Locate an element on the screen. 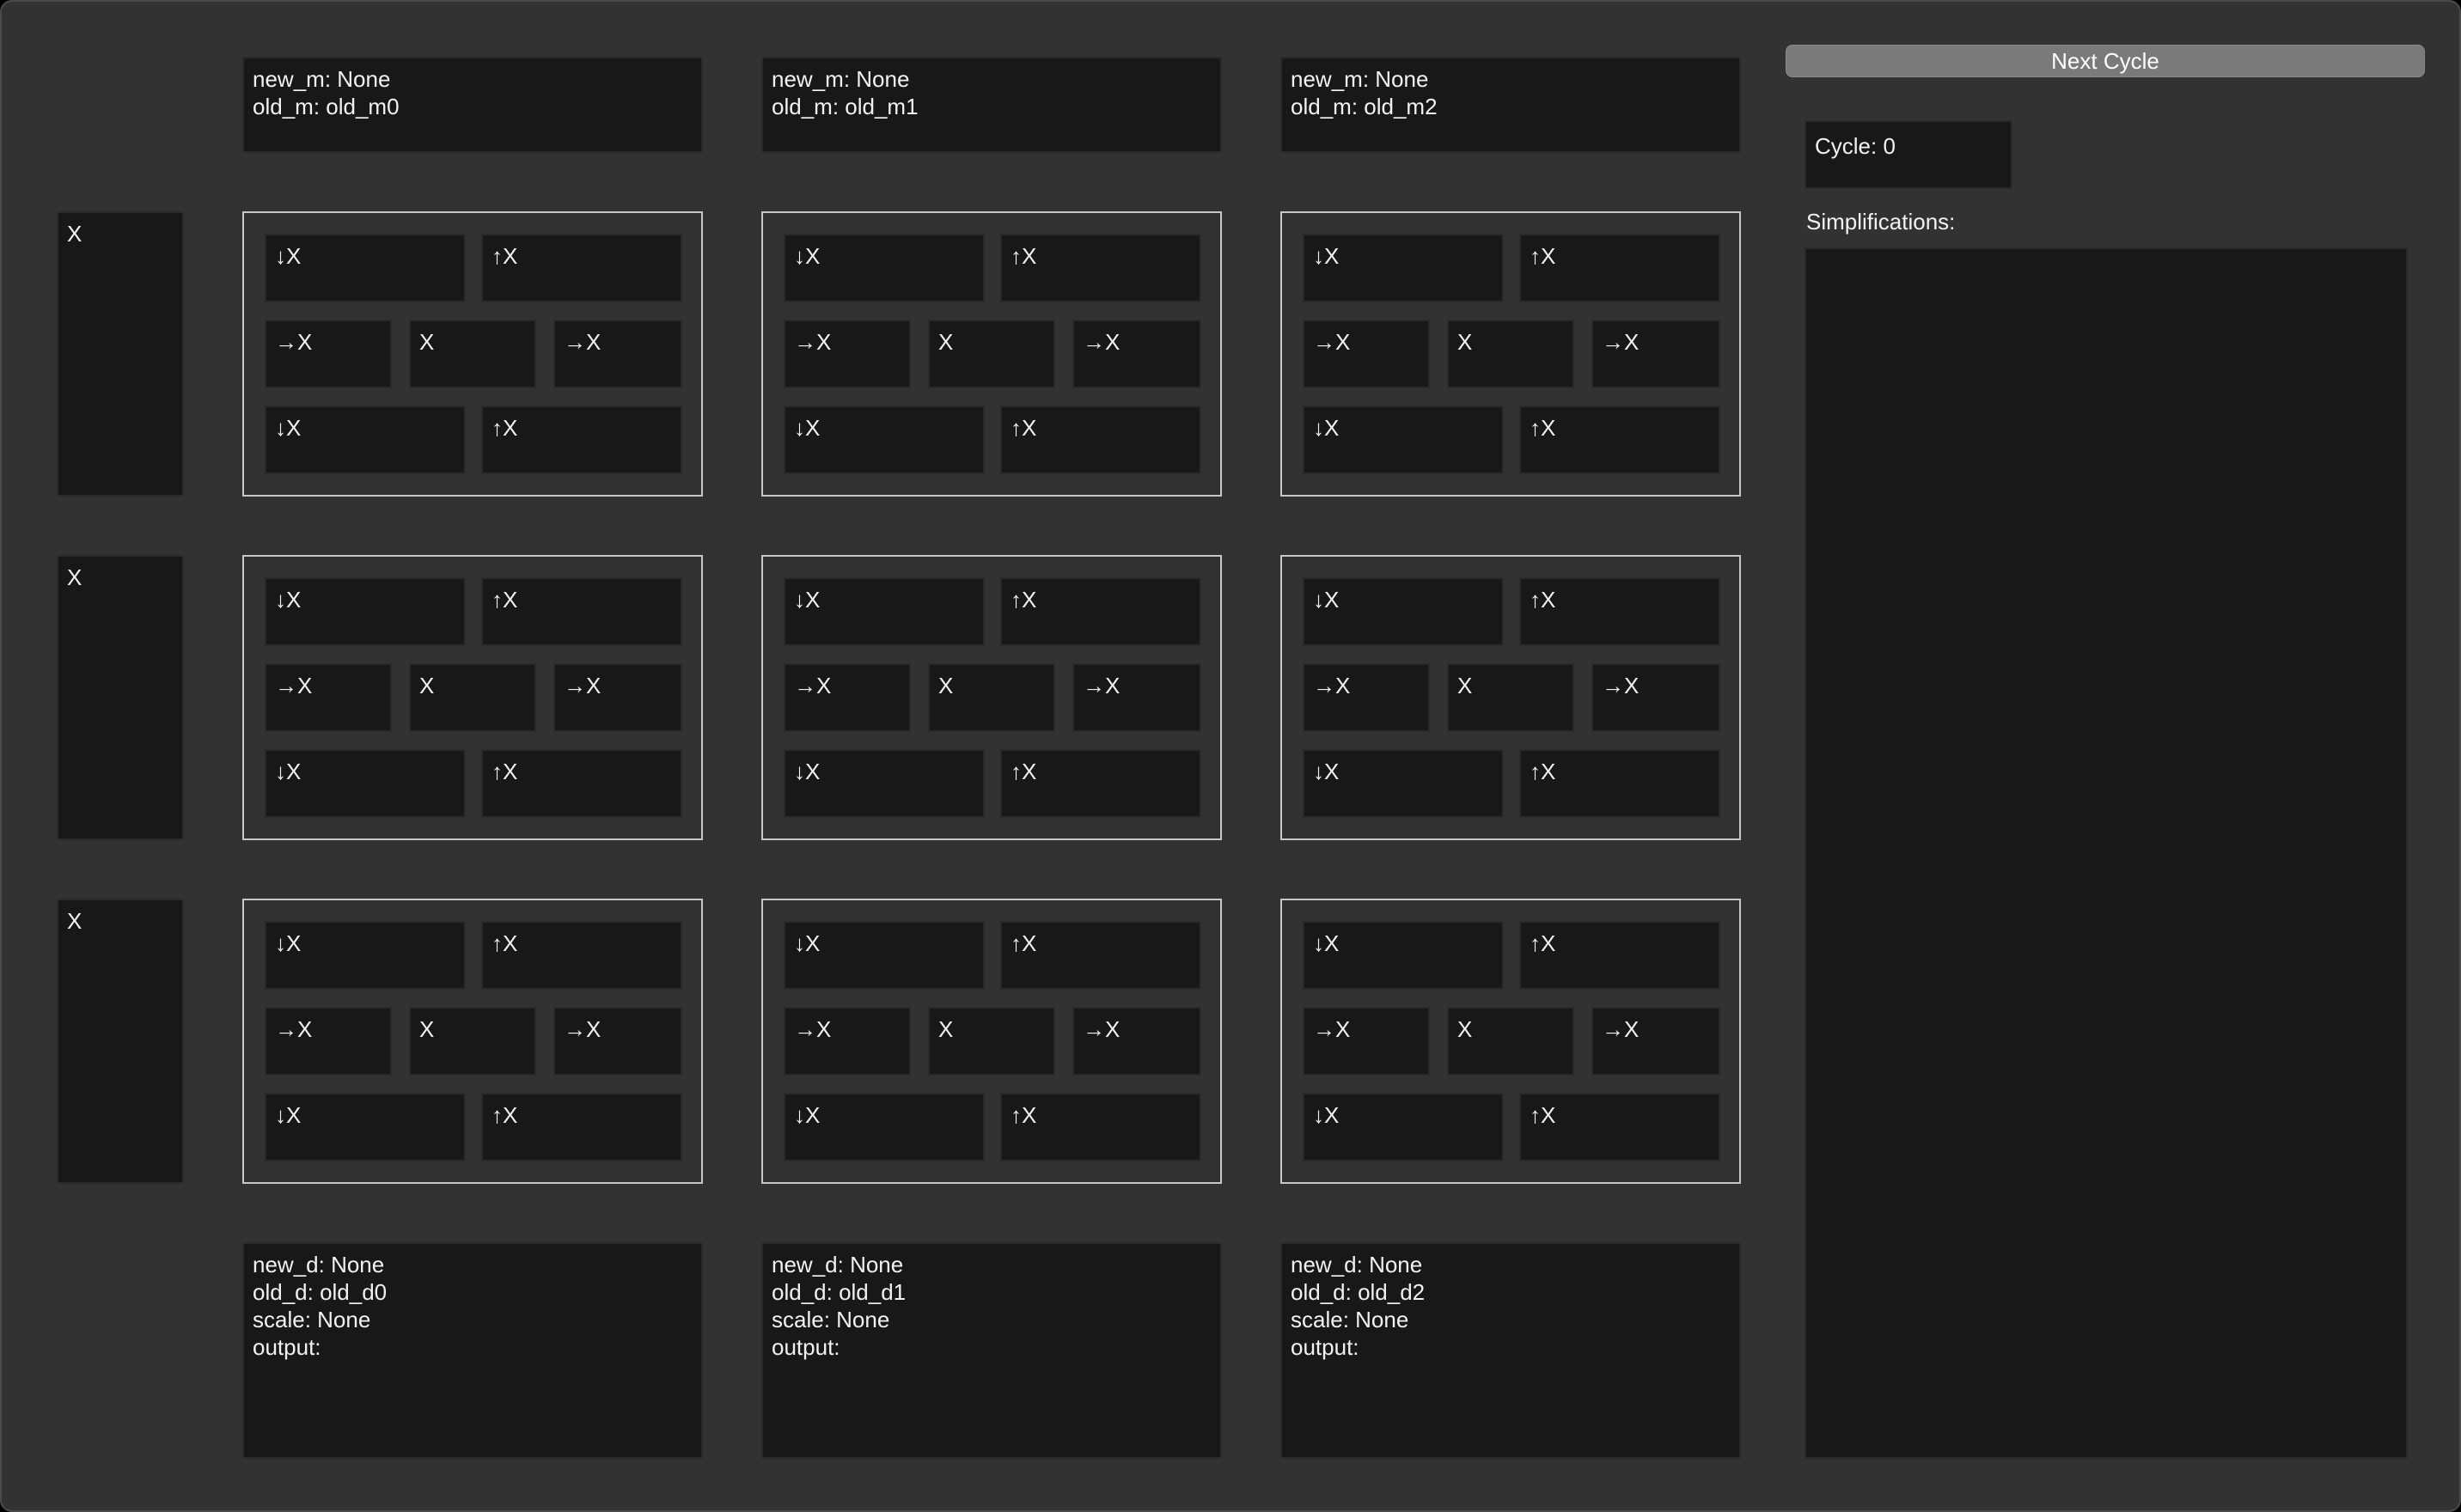 The height and width of the screenshot is (1512, 2461). top-register-box: new_m: None old_m: old_m1 is located at coordinates (991, 105).